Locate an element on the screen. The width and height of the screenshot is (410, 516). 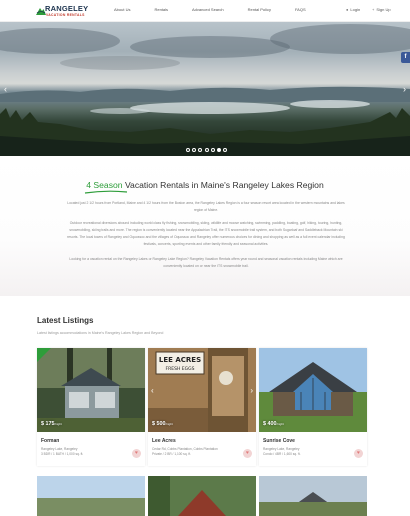
site-logo: RANGELEY VACATION RENTALS is located at coordinates (63, 11).